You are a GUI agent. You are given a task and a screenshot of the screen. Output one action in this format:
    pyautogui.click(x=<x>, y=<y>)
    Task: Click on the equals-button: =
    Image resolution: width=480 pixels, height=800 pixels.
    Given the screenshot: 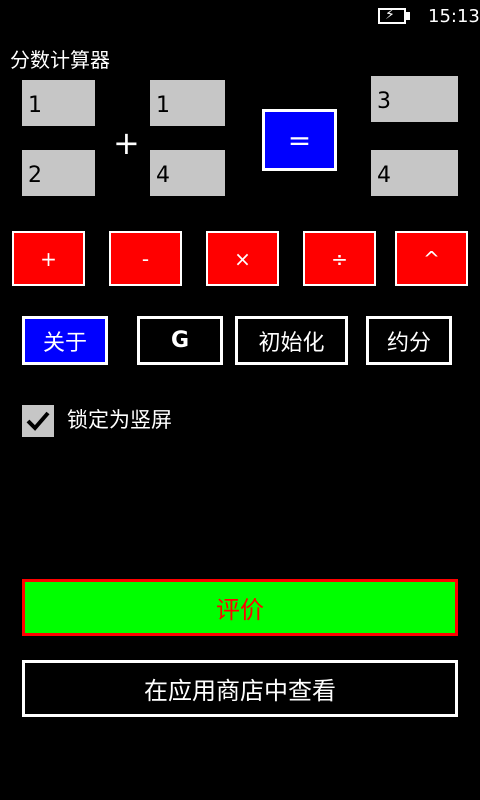 What is the action you would take?
    pyautogui.click(x=299, y=140)
    